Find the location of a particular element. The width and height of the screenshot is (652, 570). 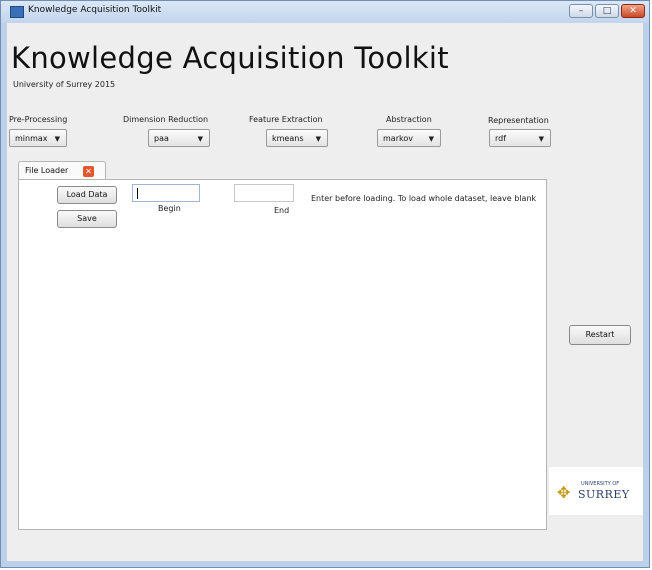

begin-input is located at coordinates (166, 193).